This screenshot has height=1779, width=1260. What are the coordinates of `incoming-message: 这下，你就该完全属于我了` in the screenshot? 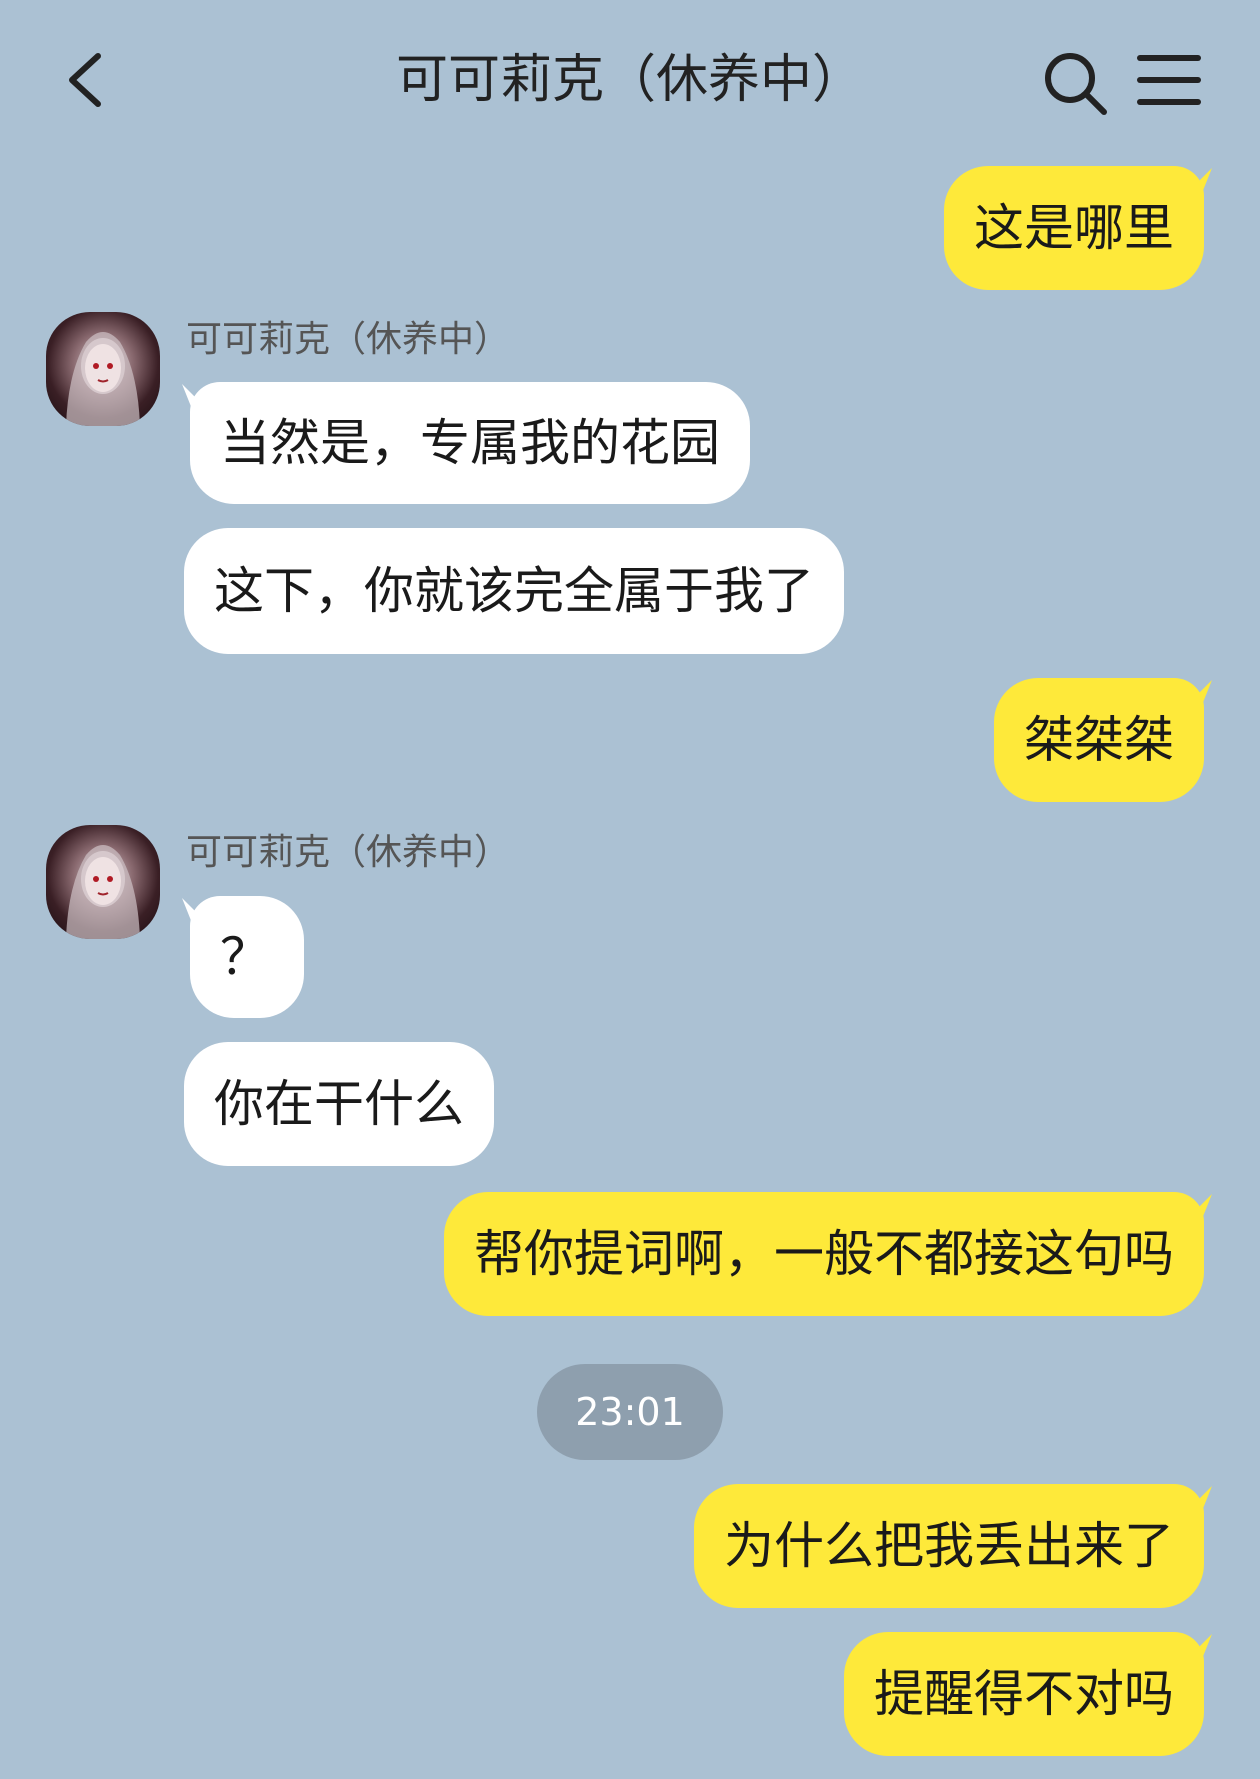 It's located at (514, 591).